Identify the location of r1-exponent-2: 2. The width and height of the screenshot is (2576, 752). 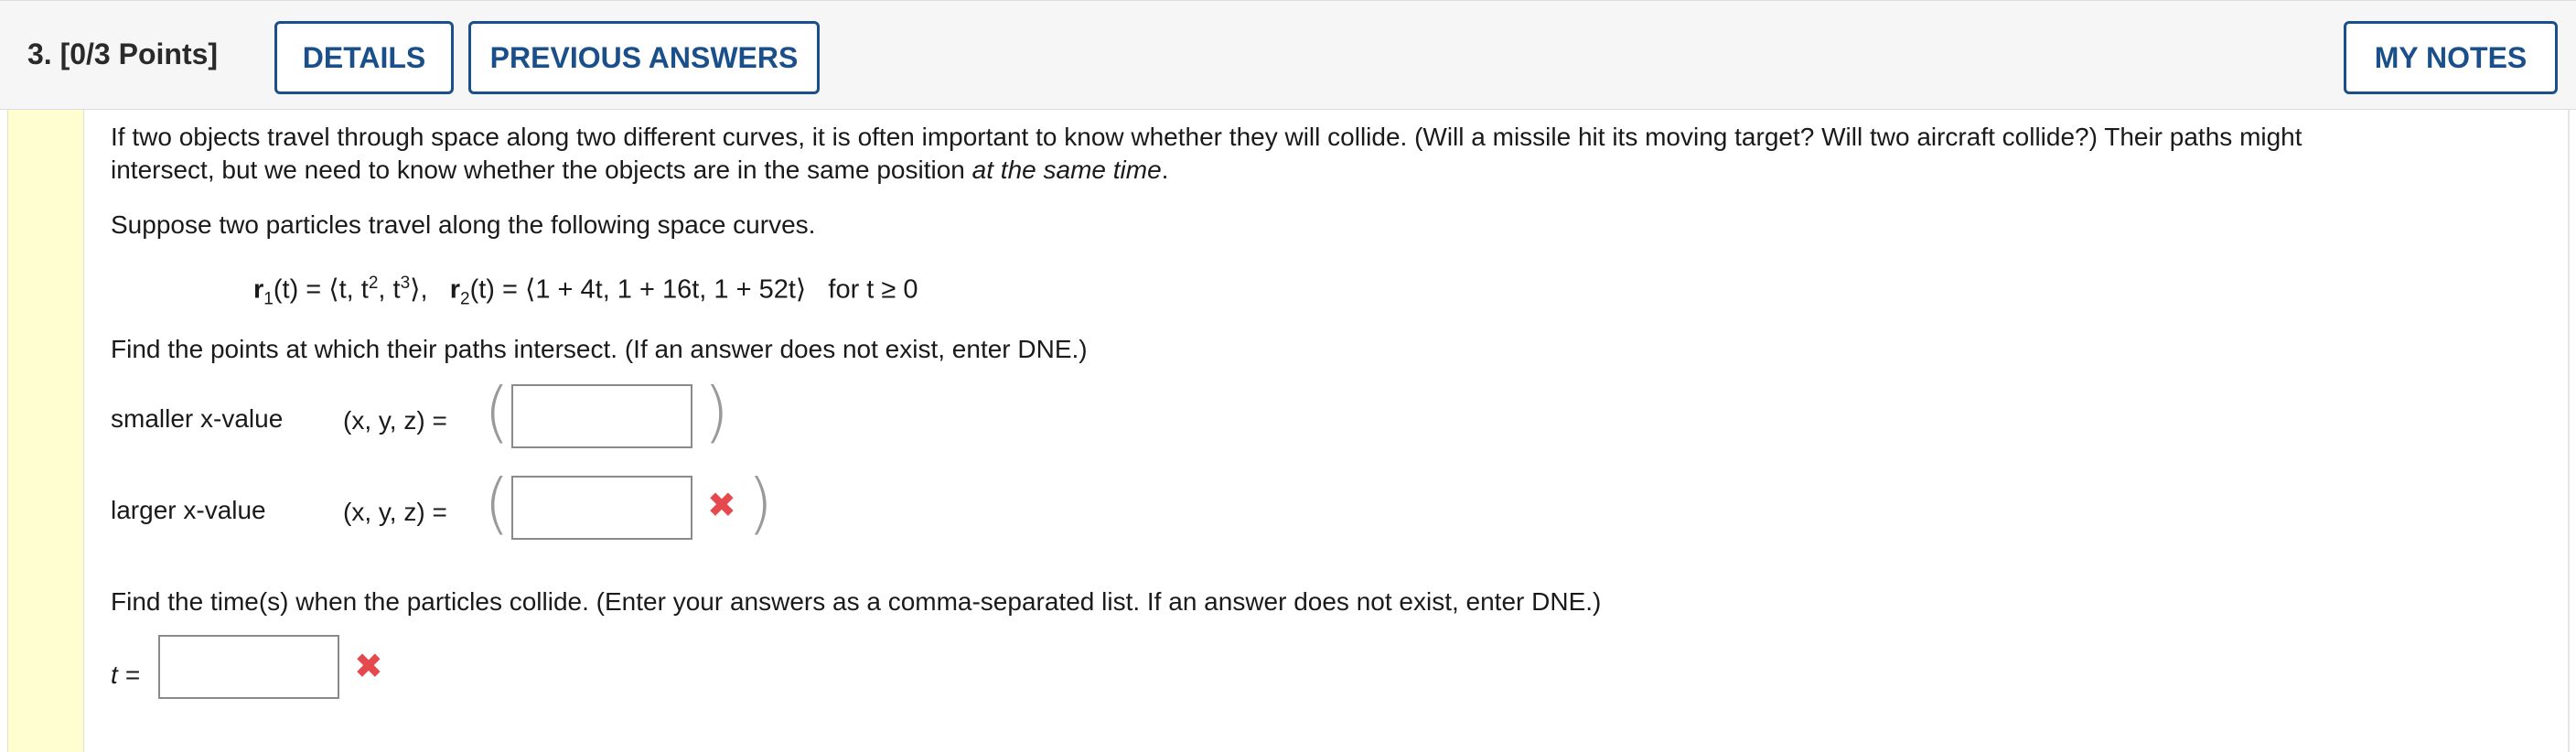
(374, 283).